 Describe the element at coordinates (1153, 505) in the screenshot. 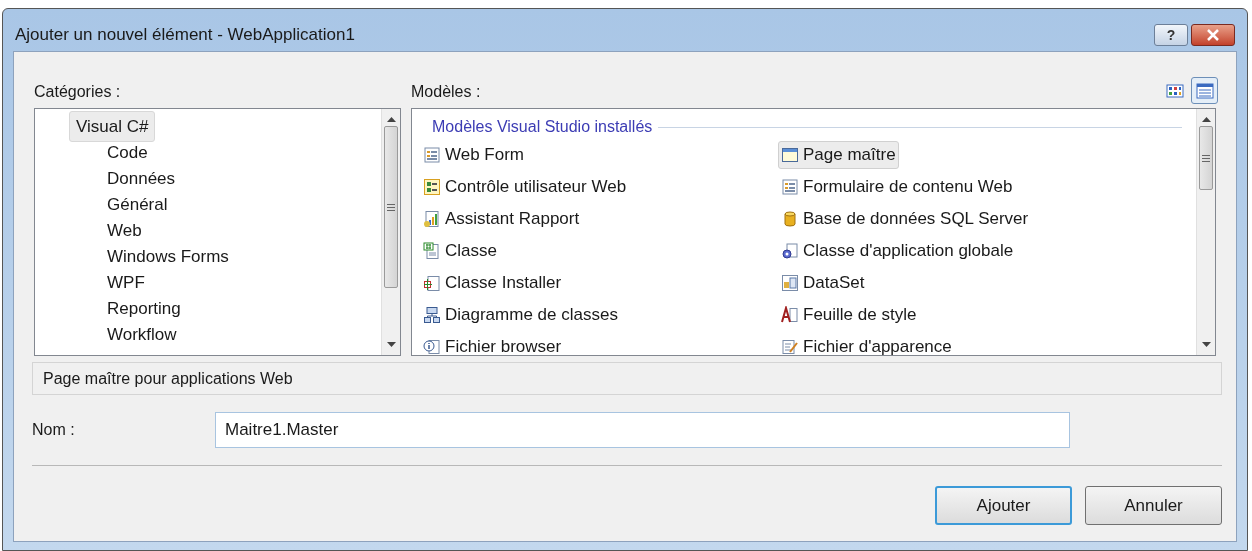

I see `cancel-button: Annuler` at that location.